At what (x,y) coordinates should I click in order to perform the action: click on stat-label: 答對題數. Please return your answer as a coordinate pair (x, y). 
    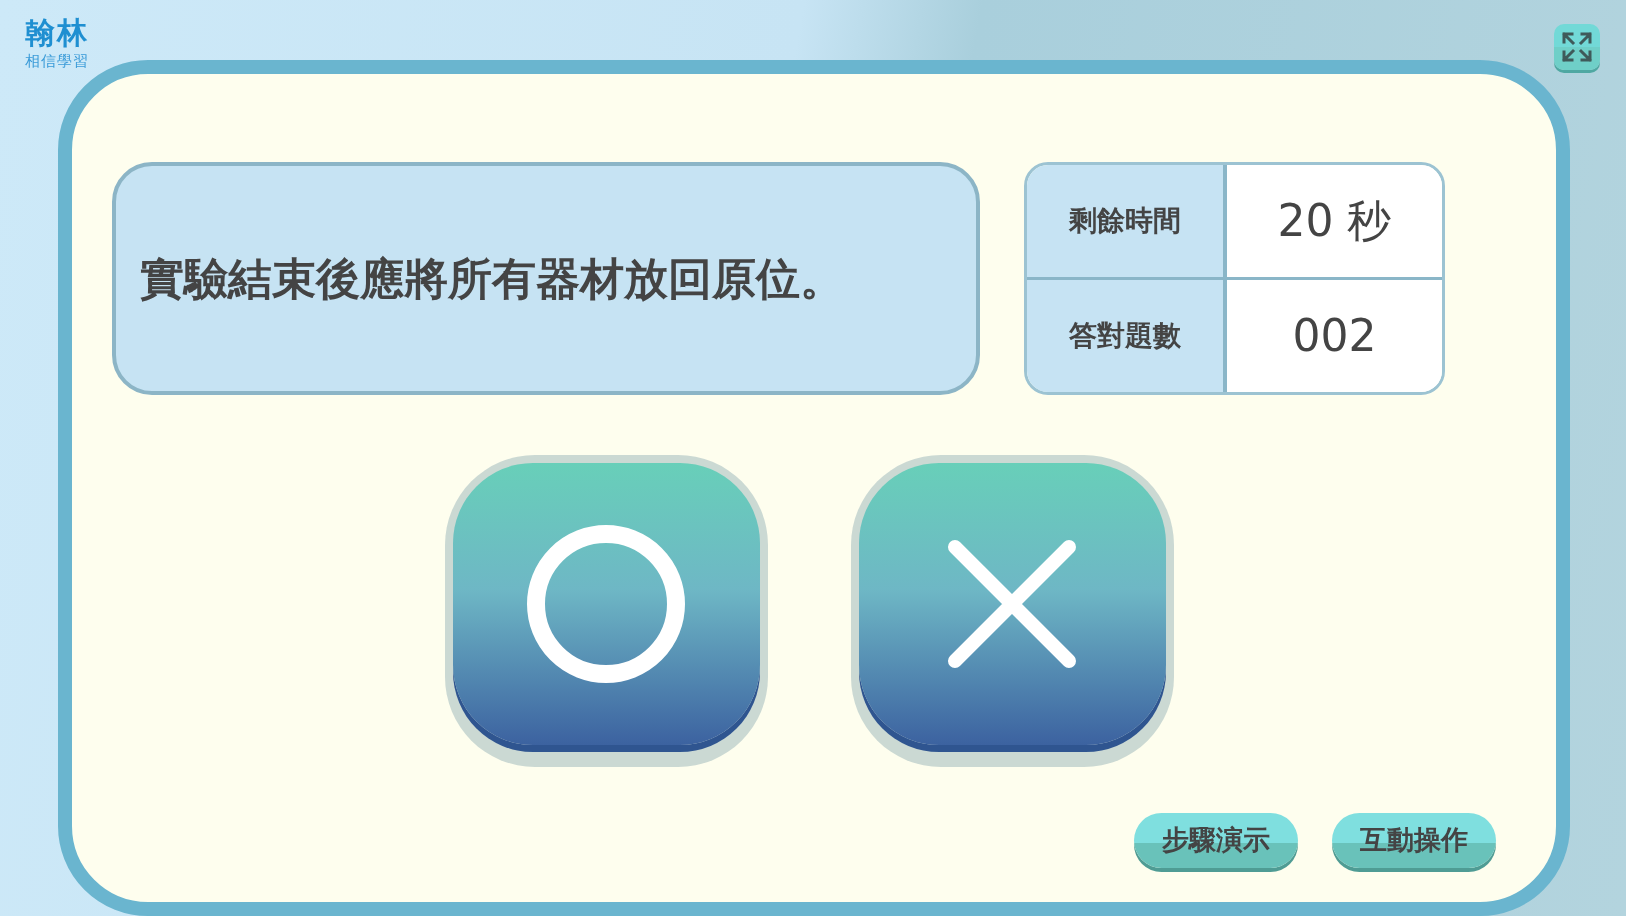
    Looking at the image, I should click on (1127, 336).